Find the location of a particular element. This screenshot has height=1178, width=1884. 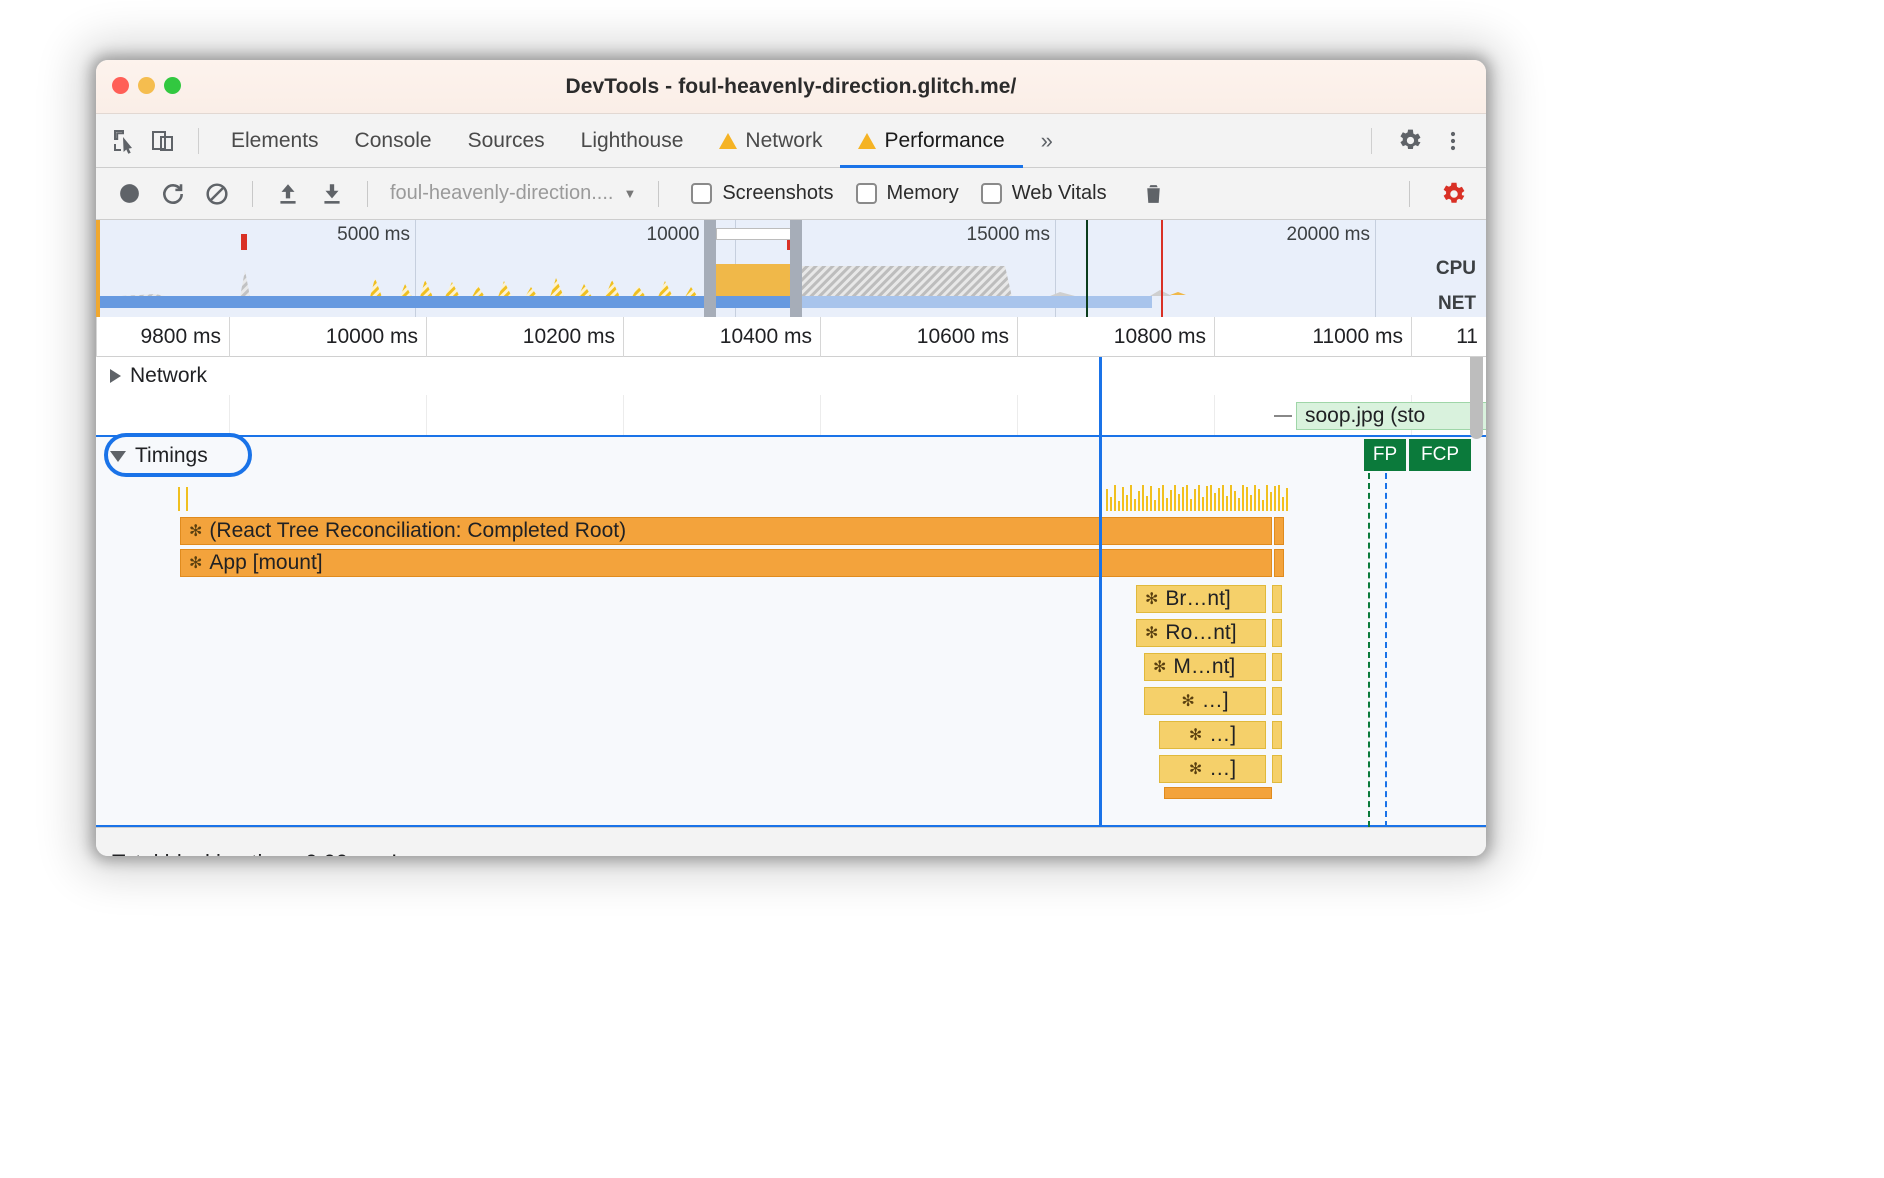

overview-selection-left-handle is located at coordinates (710, 268).